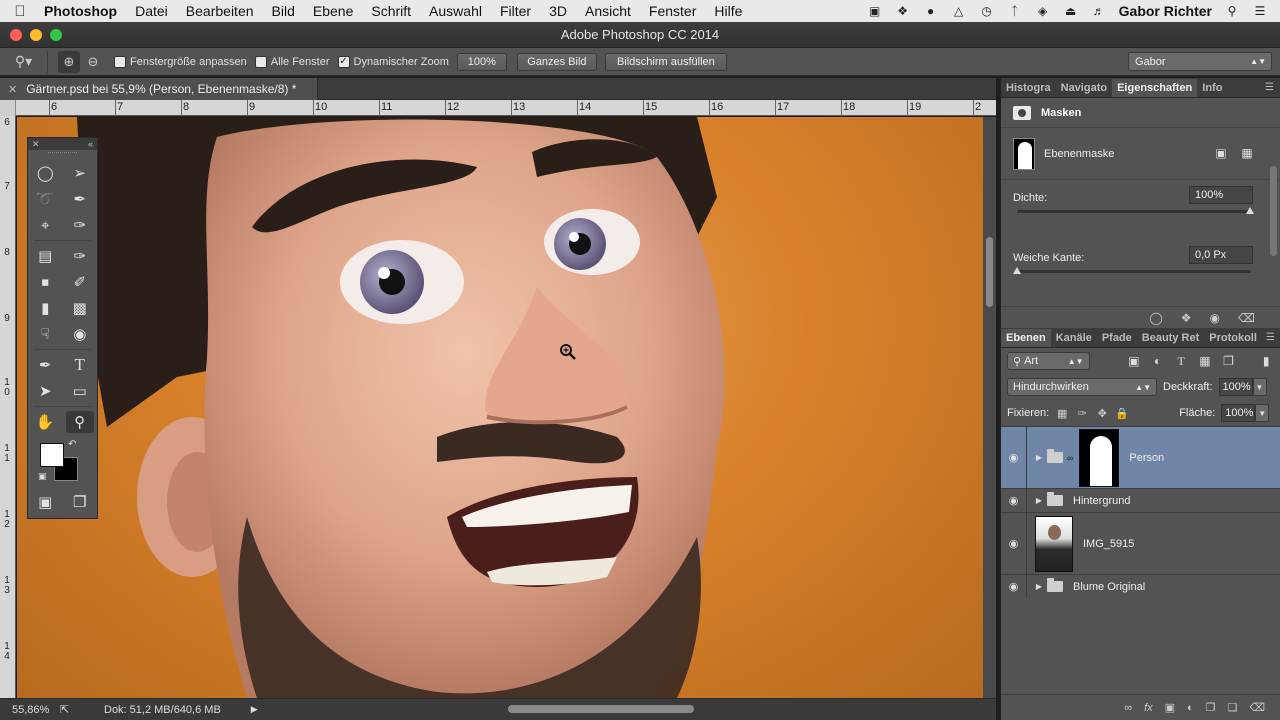 This screenshot has width=1280, height=720. What do you see at coordinates (1117, 339) in the screenshot?
I see `tab-paths: Pfade` at bounding box center [1117, 339].